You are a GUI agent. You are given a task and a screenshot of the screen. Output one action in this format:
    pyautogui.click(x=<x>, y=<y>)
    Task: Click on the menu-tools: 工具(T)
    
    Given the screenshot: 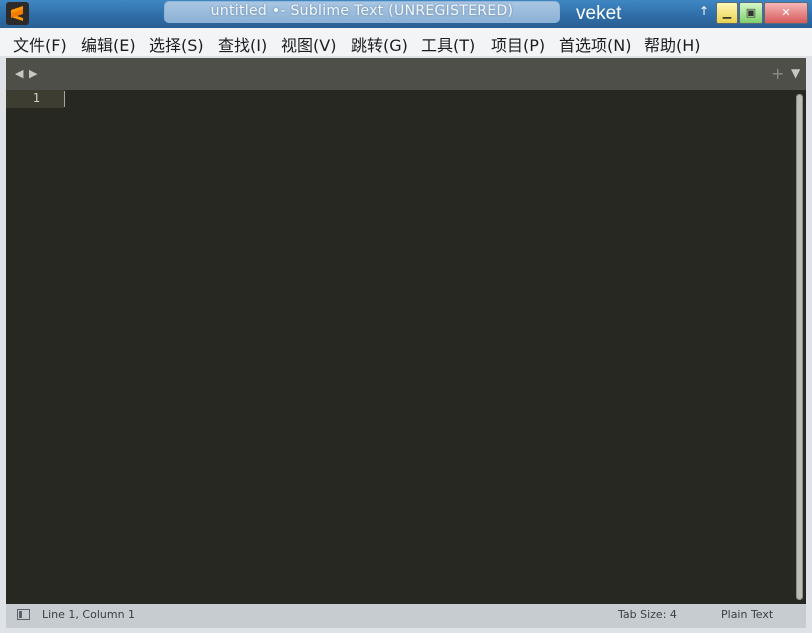 What is the action you would take?
    pyautogui.click(x=448, y=44)
    